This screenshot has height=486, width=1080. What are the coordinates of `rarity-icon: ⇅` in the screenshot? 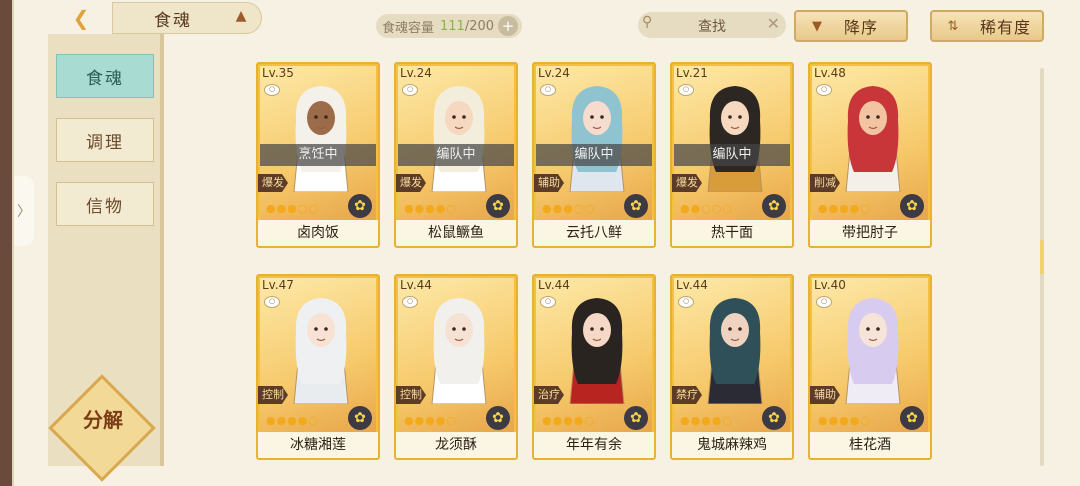 It's located at (953, 26).